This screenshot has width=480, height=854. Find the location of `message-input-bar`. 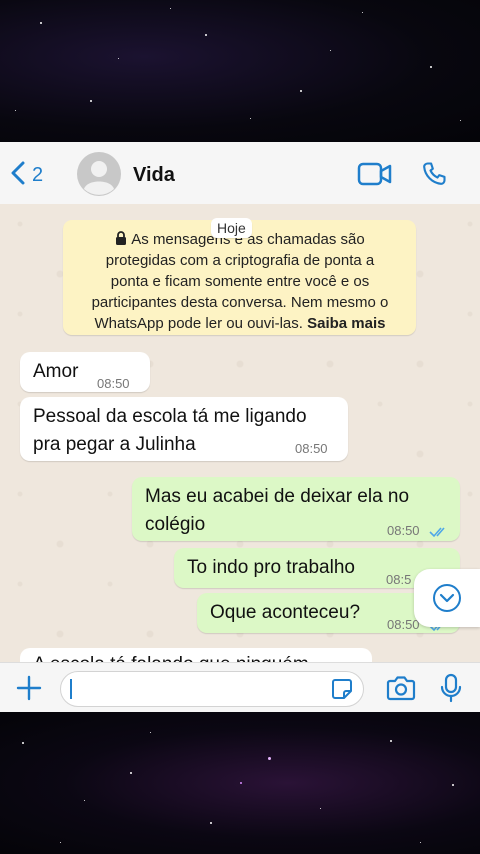

message-input-bar is located at coordinates (240, 687).